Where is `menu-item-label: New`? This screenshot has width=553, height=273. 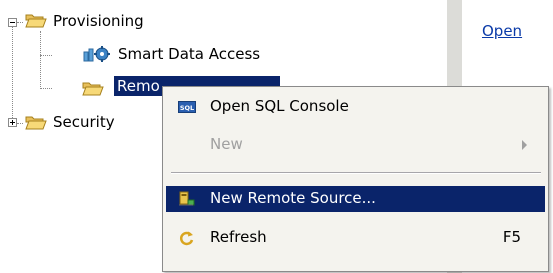
menu-item-label: New is located at coordinates (226, 144).